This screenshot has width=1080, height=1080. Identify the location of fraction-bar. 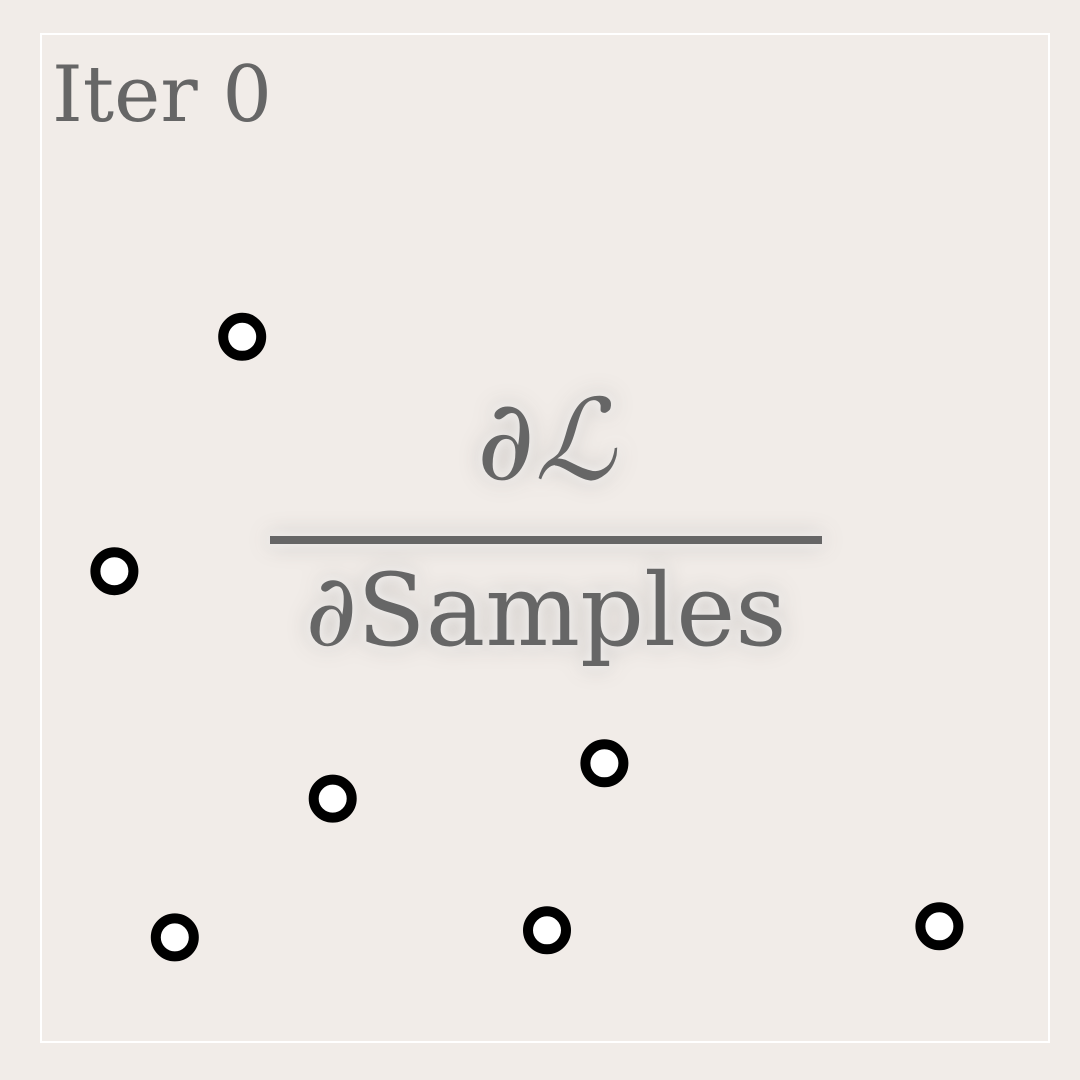
(546, 540).